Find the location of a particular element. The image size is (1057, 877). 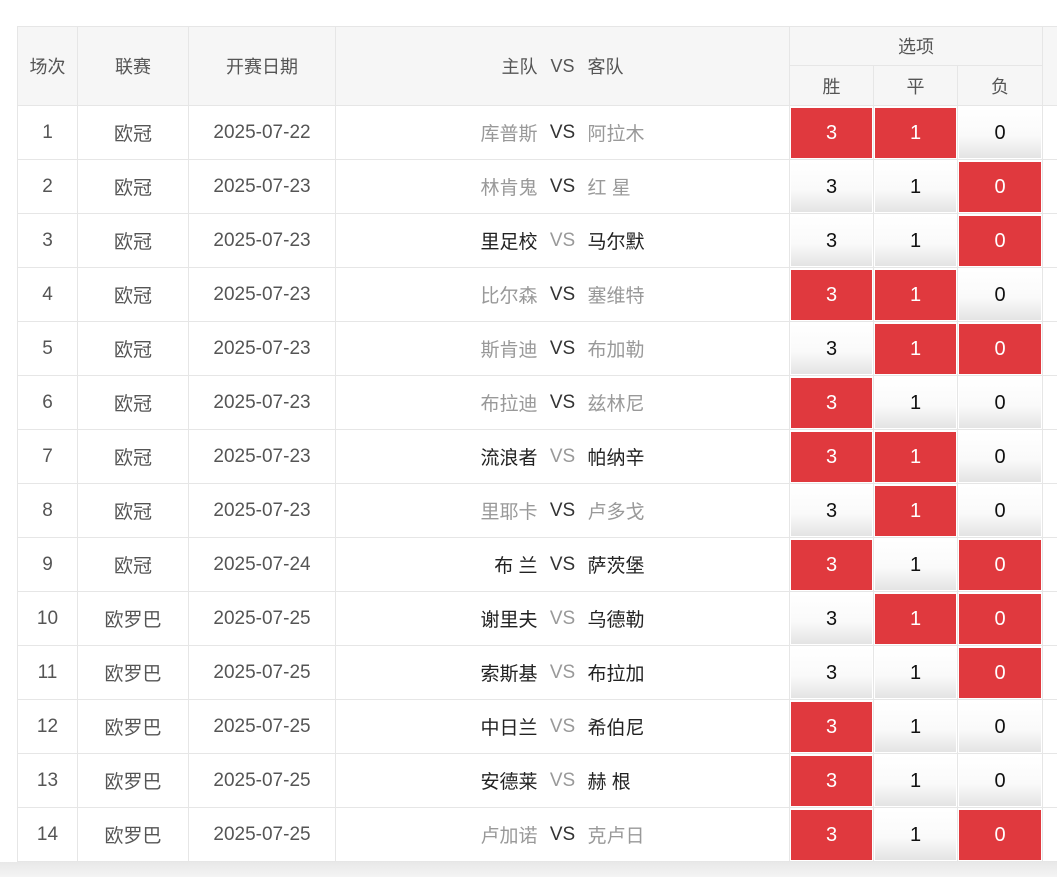

cell-league: 欧冠 is located at coordinates (133, 186).